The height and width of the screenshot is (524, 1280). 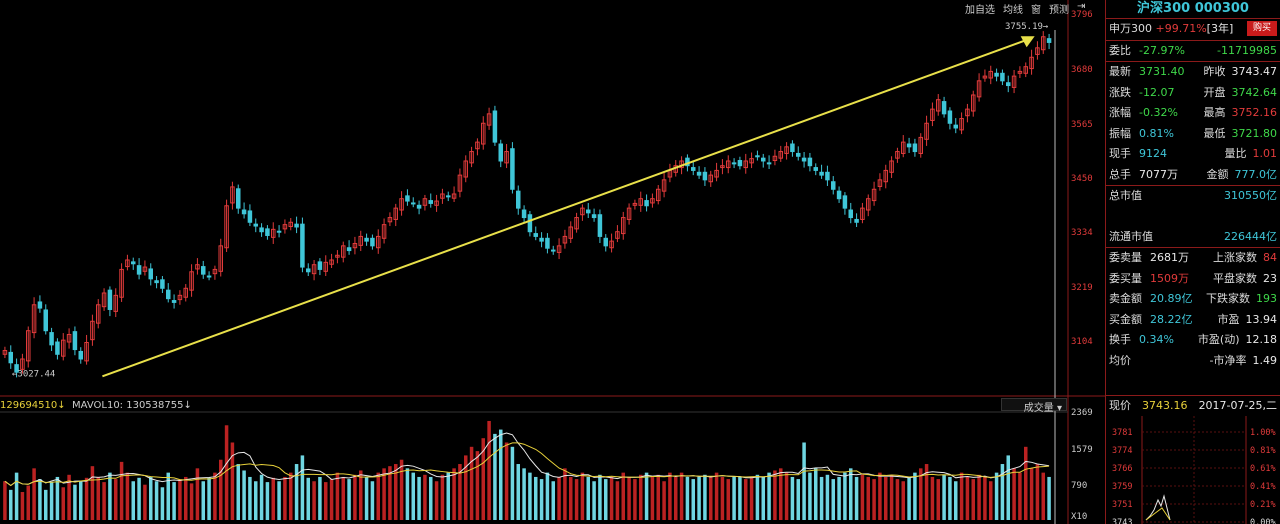 What do you see at coordinates (1082, 288) in the screenshot?
I see `price-tick: 3219` at bounding box center [1082, 288].